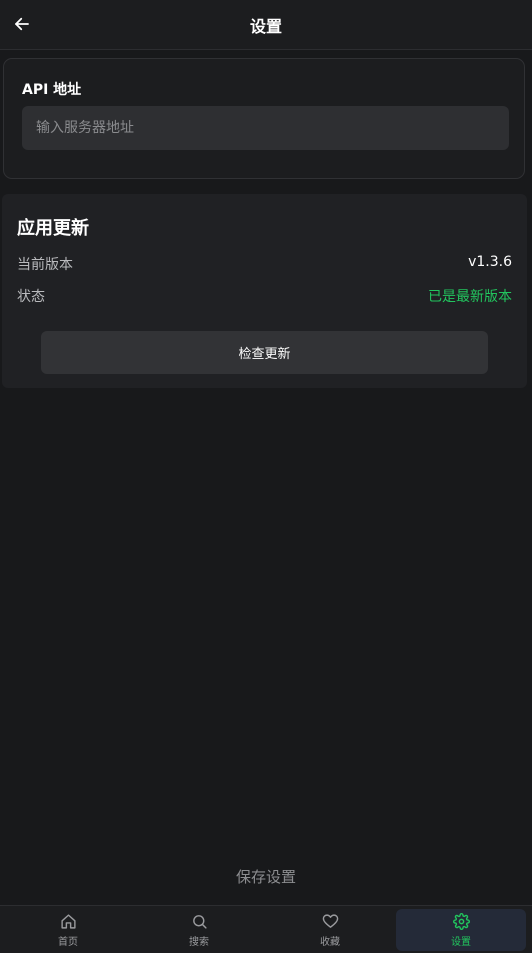 This screenshot has height=953, width=532. I want to click on bottom-navigation: 首页 搜索 收藏 设置, so click(266, 929).